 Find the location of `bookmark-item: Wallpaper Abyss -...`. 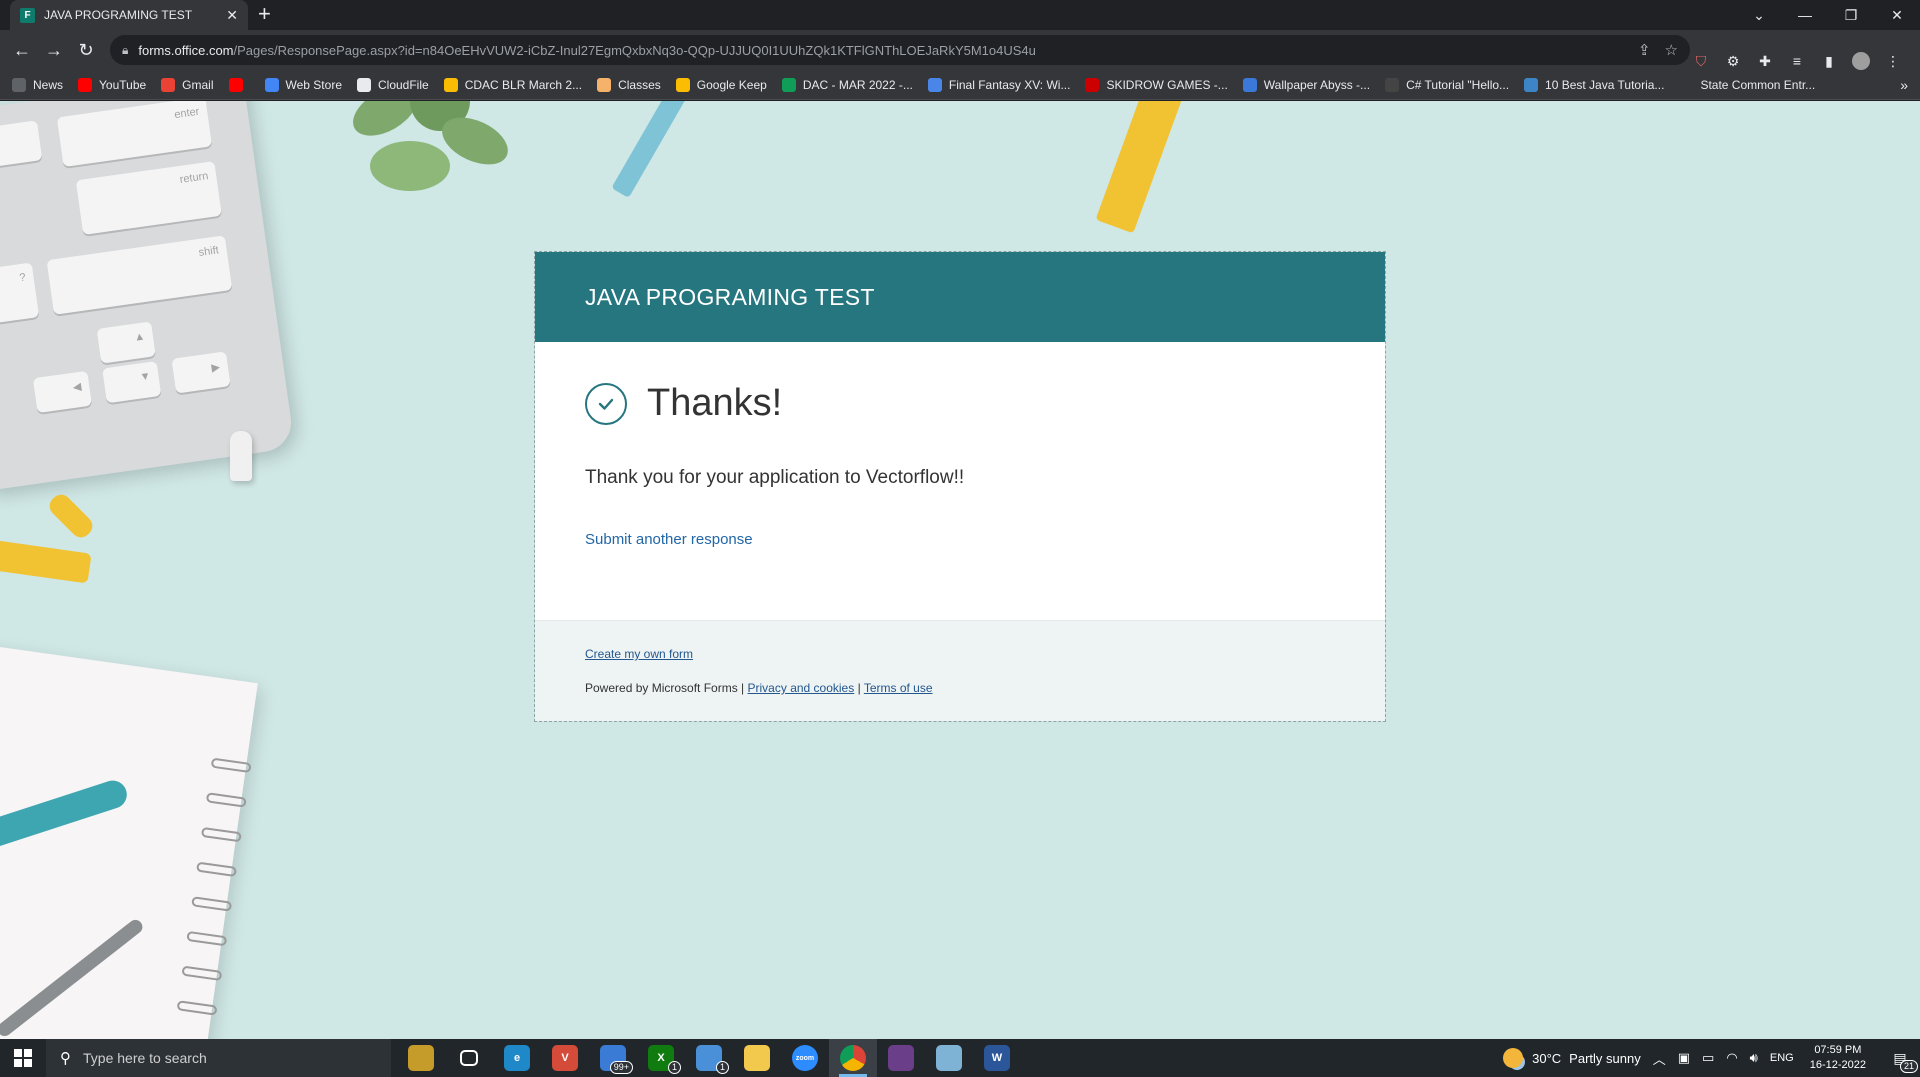

bookmark-item: Wallpaper Abyss -... is located at coordinates (1306, 84).